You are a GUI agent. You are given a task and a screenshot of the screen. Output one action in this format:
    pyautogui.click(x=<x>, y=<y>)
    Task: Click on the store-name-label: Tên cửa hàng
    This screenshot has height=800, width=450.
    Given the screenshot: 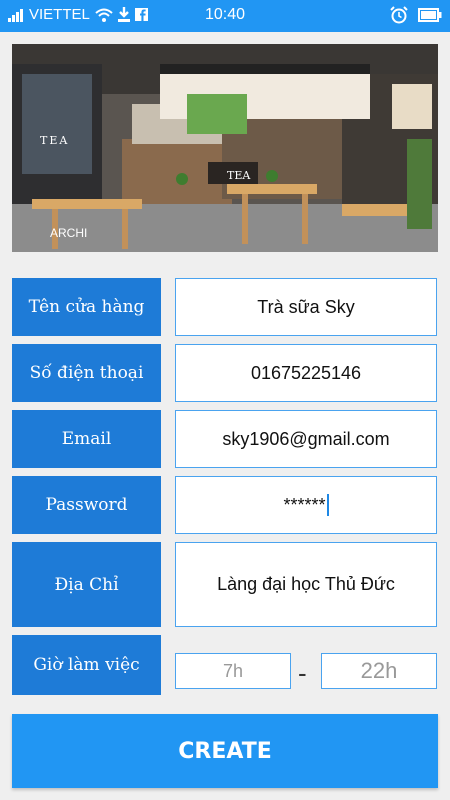 What is the action you would take?
    pyautogui.click(x=86, y=307)
    